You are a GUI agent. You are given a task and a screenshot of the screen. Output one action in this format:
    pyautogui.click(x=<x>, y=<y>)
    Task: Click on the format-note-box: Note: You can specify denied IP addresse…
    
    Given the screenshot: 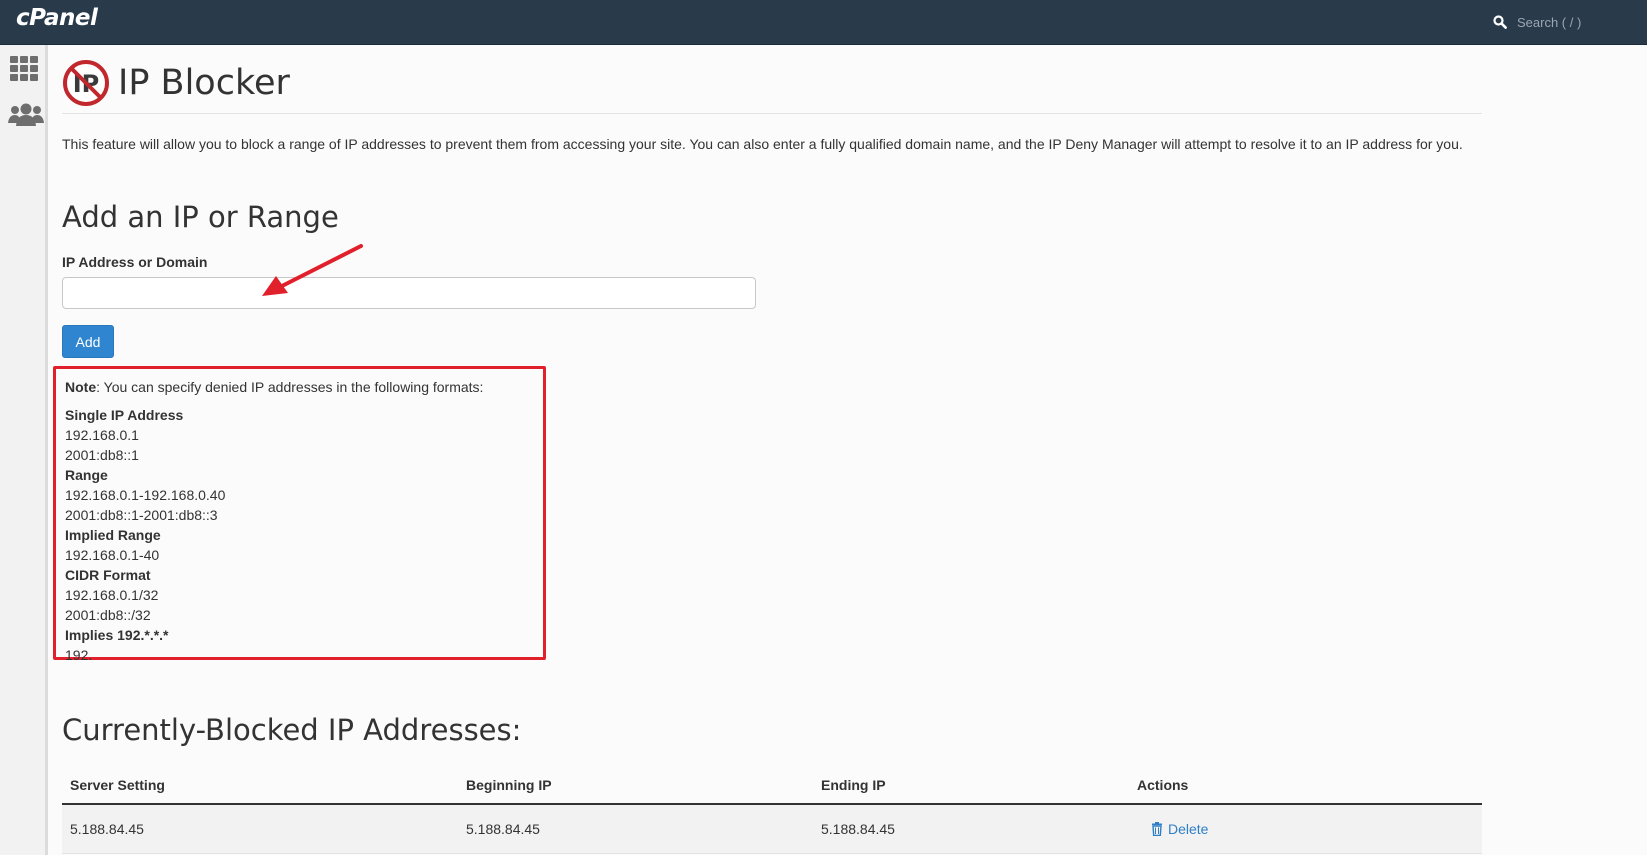 What is the action you would take?
    pyautogui.click(x=299, y=514)
    